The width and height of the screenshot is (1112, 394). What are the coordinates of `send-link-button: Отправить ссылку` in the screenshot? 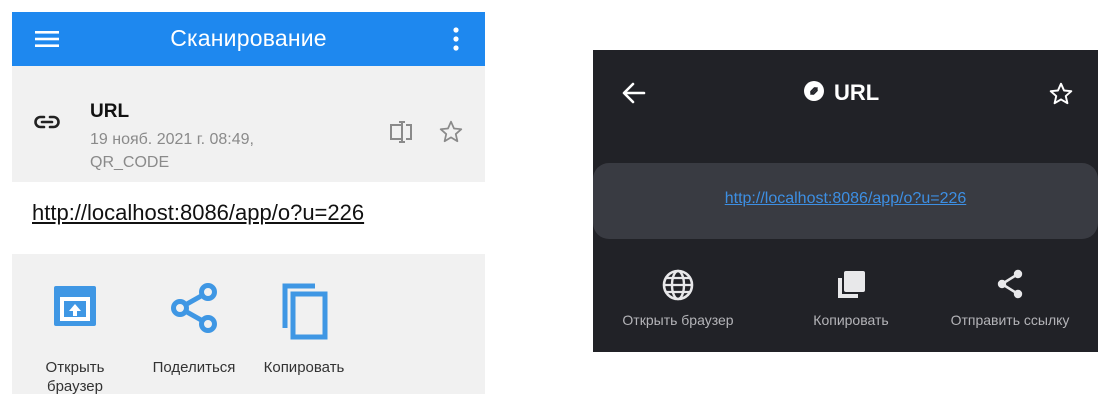 It's located at (1010, 303).